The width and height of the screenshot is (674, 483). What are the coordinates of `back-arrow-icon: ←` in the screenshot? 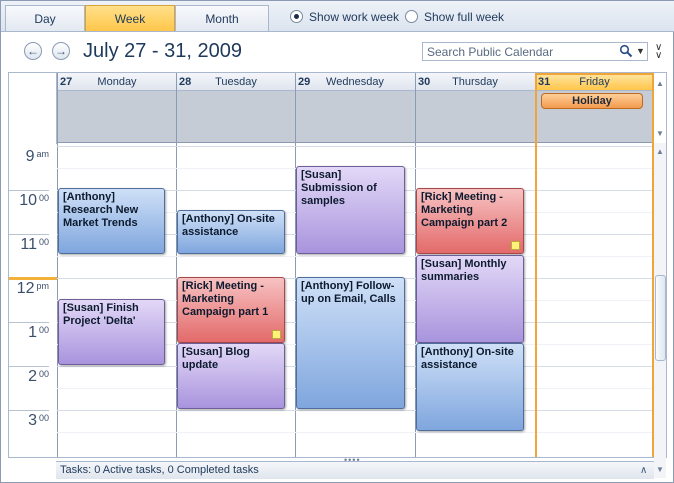 It's located at (33, 51).